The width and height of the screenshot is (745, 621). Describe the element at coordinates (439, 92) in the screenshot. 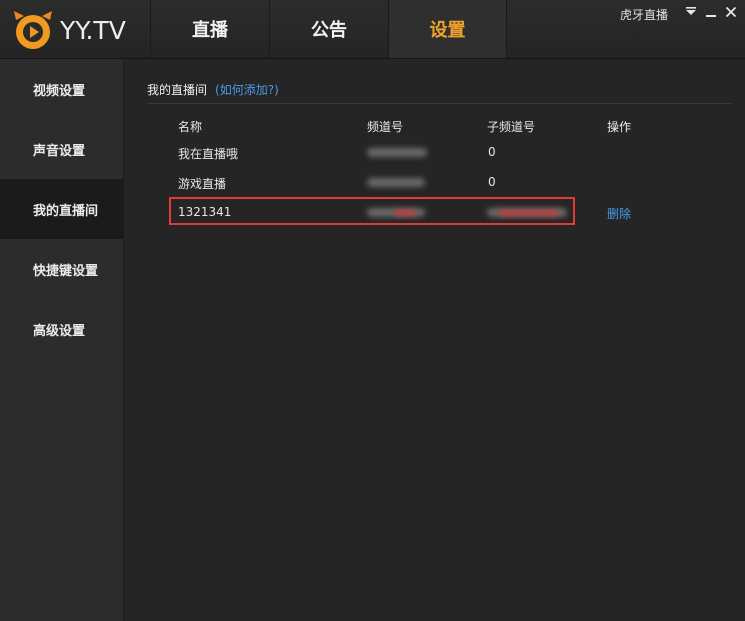

I see `section-header: 我的直播间 (如何添加?)` at that location.